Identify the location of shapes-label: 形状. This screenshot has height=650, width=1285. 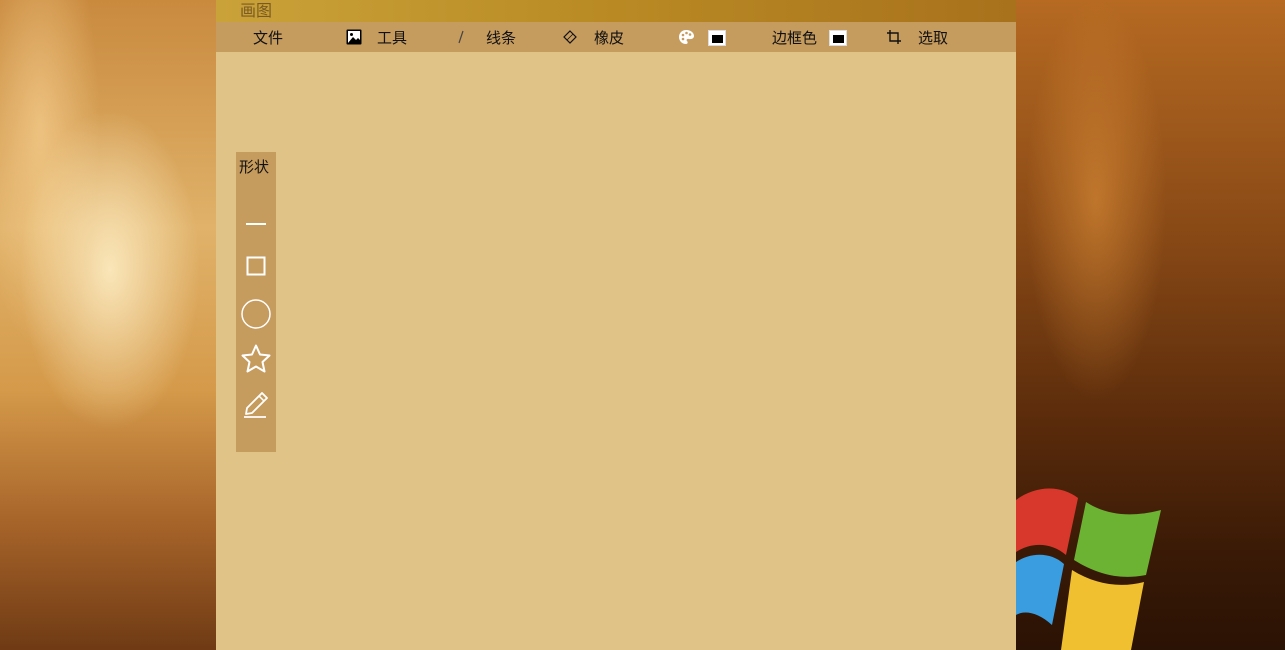
(254, 167).